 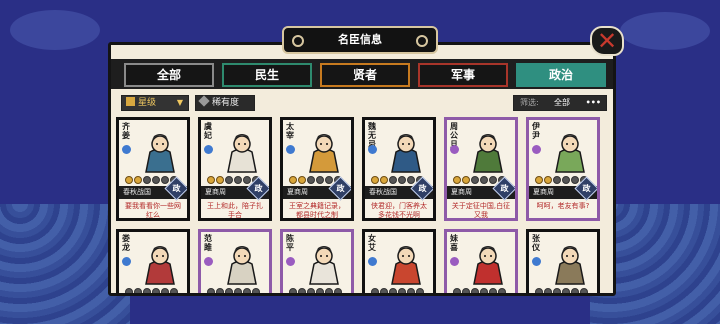 I want to click on tab-livelihood: 民生, so click(x=267, y=75).